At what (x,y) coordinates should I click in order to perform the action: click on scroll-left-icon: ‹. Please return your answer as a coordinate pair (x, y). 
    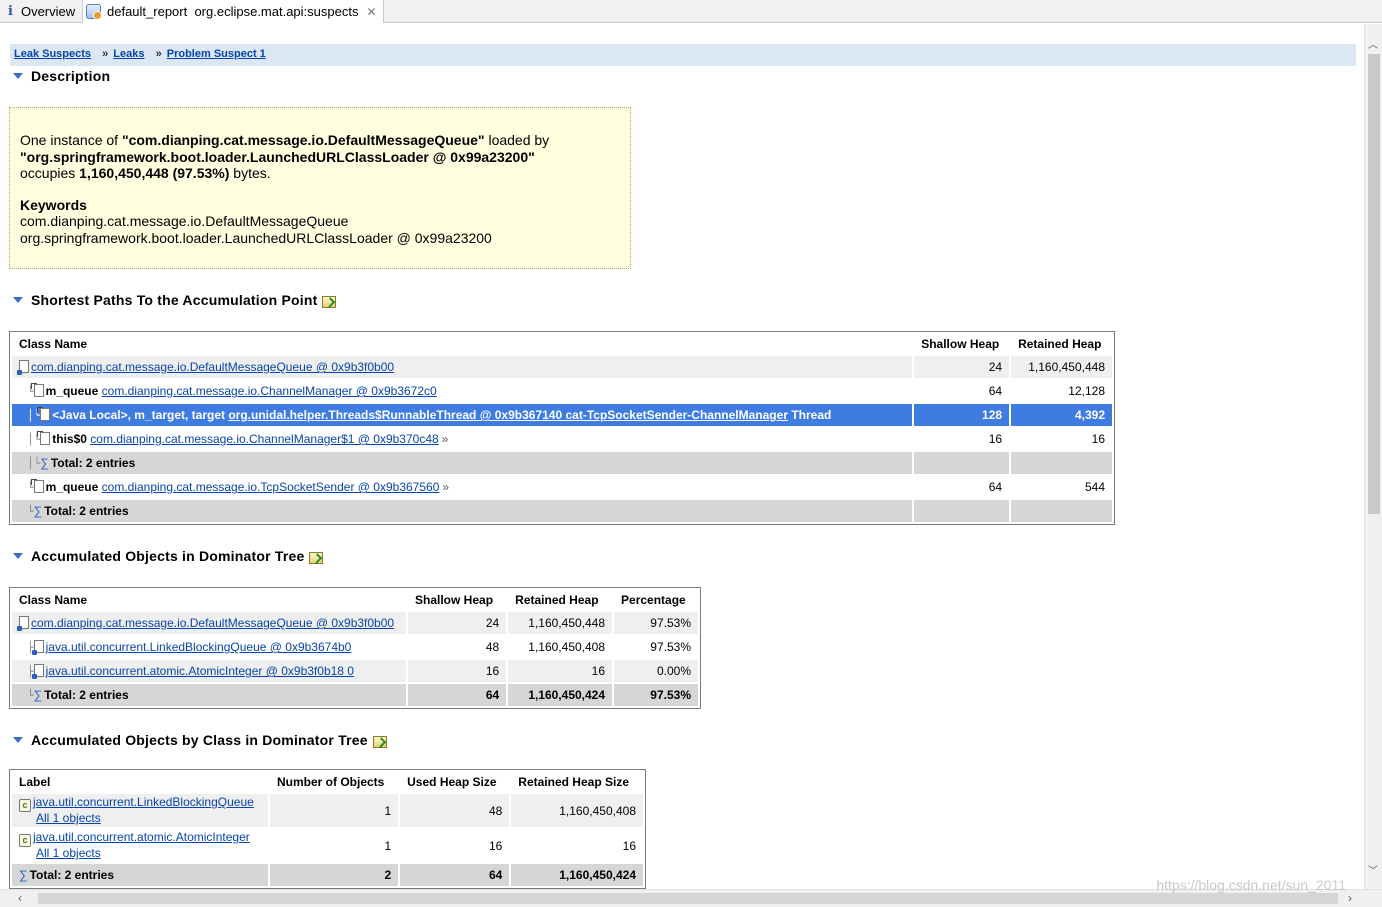
    Looking at the image, I should click on (20, 898).